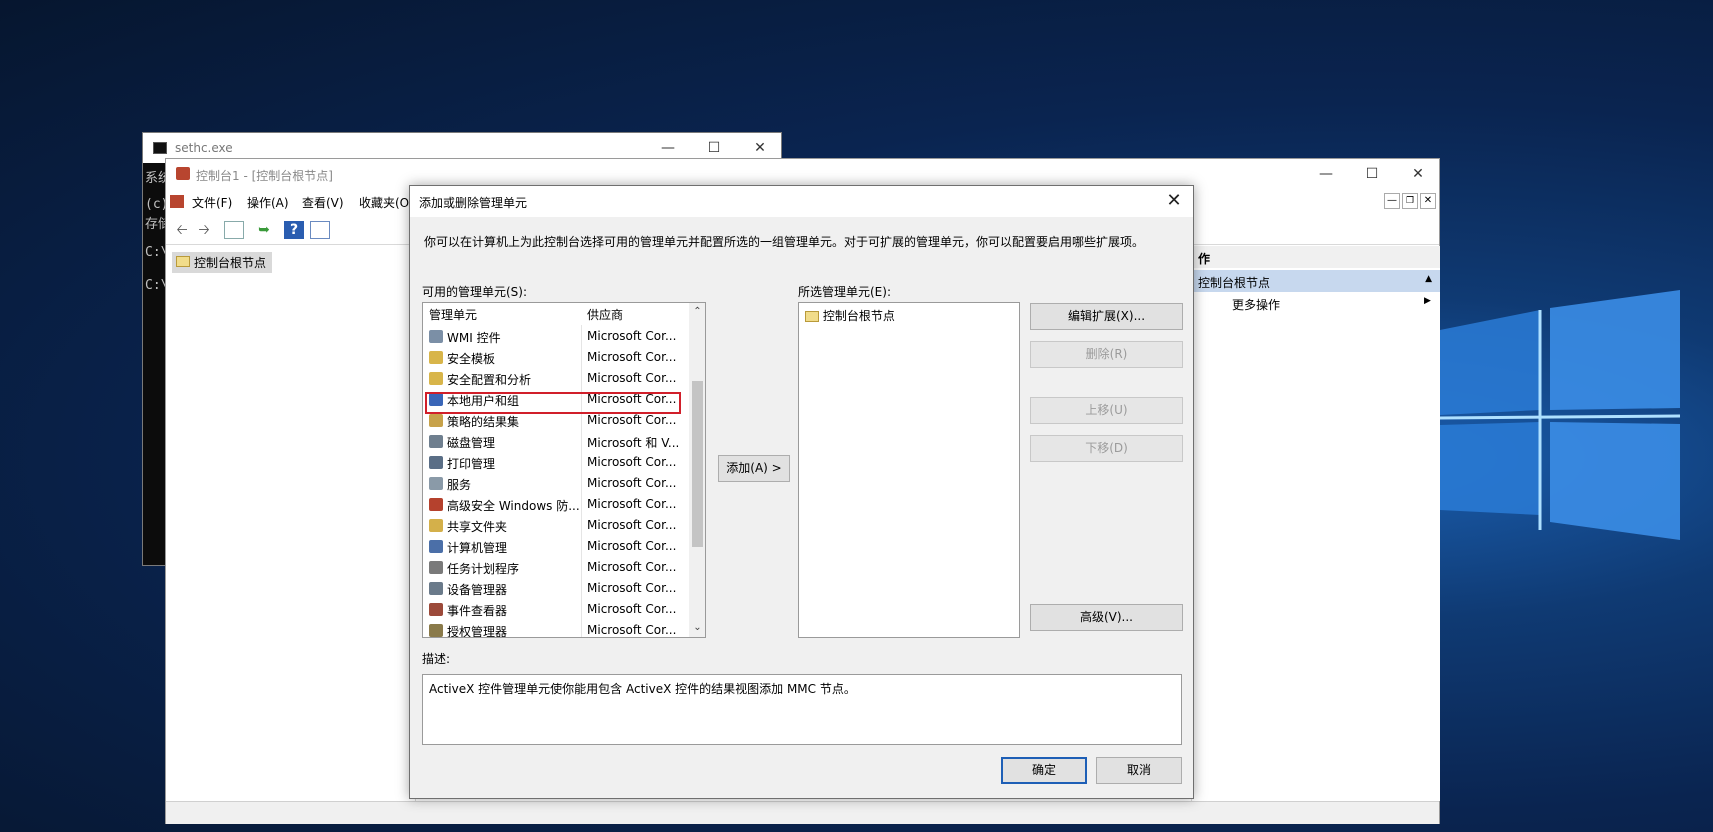 The image size is (1713, 832). Describe the element at coordinates (553, 403) in the screenshot. I see `highlight-box` at that location.